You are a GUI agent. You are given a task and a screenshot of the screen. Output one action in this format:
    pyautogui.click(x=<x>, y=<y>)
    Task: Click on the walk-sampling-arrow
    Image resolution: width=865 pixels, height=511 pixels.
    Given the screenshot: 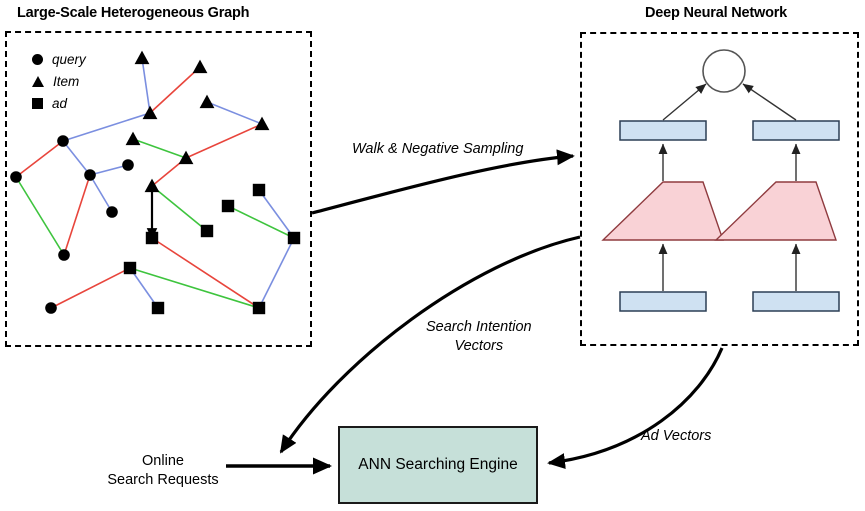 What is the action you would take?
    pyautogui.click(x=443, y=182)
    